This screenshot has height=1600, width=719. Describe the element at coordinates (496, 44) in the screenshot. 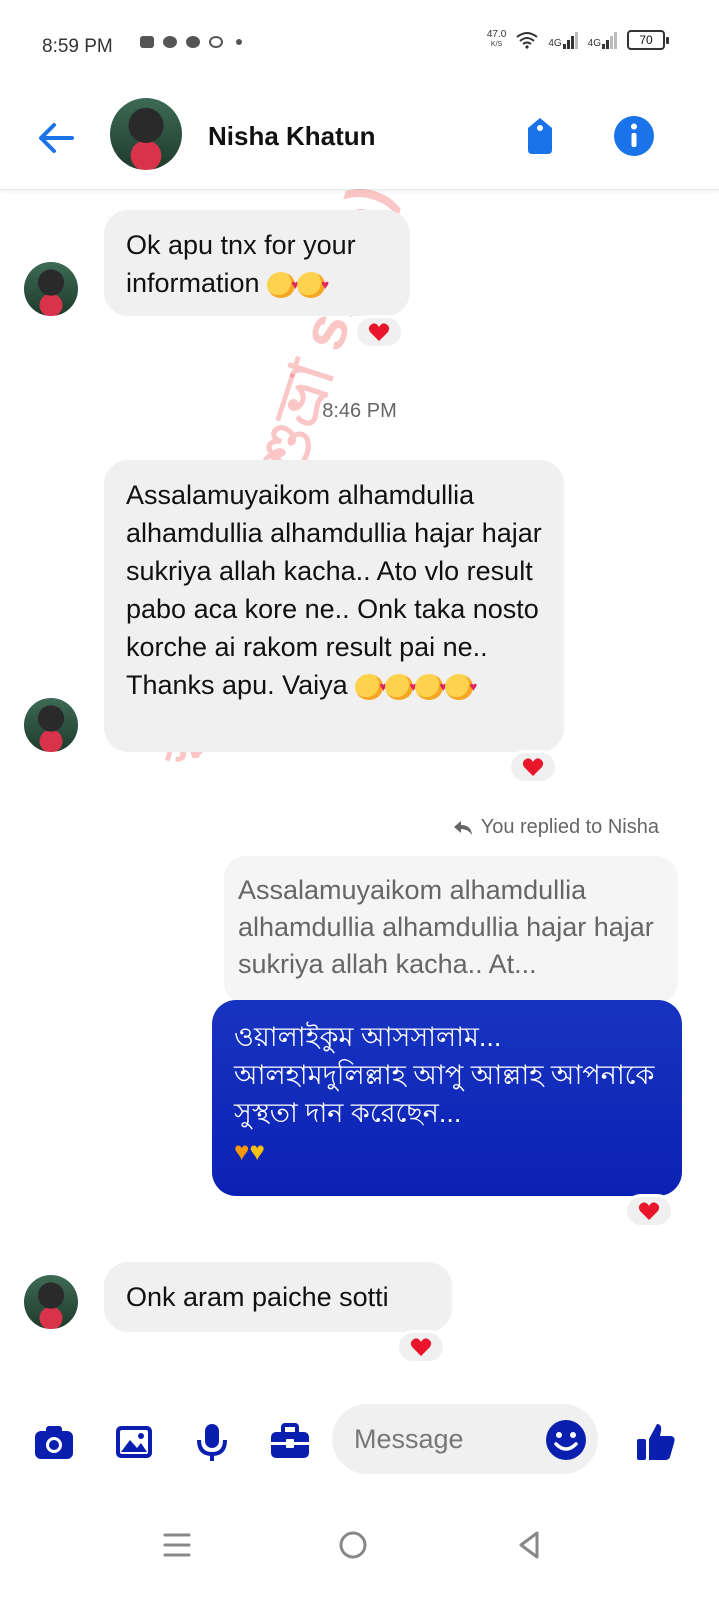

I see `net-speed-unit: K/S` at that location.